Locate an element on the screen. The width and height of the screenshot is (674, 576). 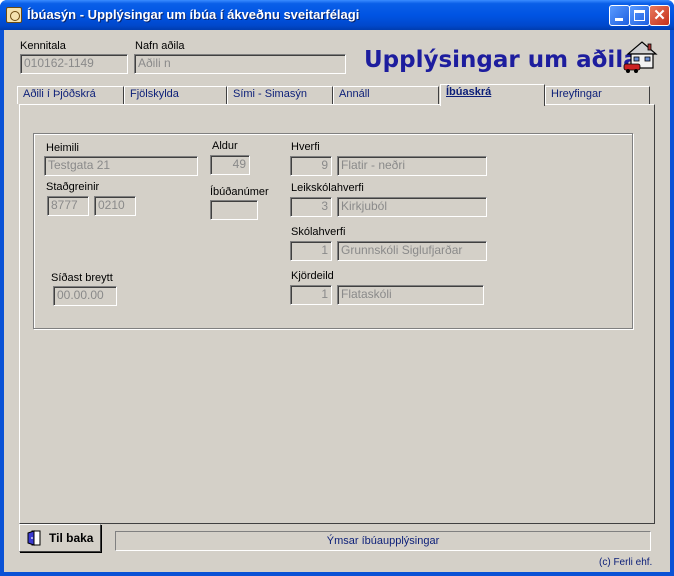
copyright-text: (c) Ferli ehf. is located at coordinates (626, 562).